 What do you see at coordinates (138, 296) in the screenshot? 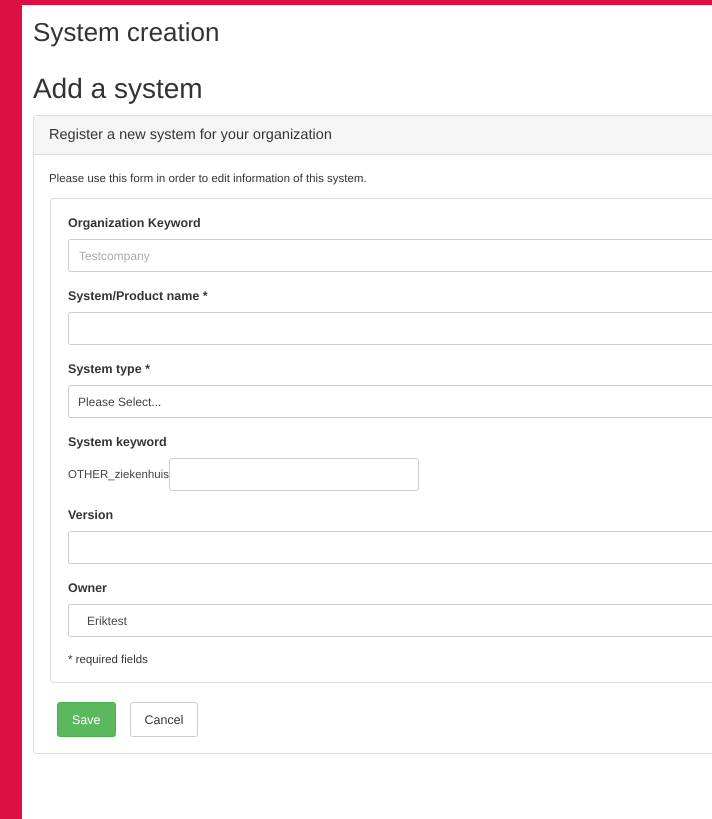
I see `field-label: System/Product name *` at bounding box center [138, 296].